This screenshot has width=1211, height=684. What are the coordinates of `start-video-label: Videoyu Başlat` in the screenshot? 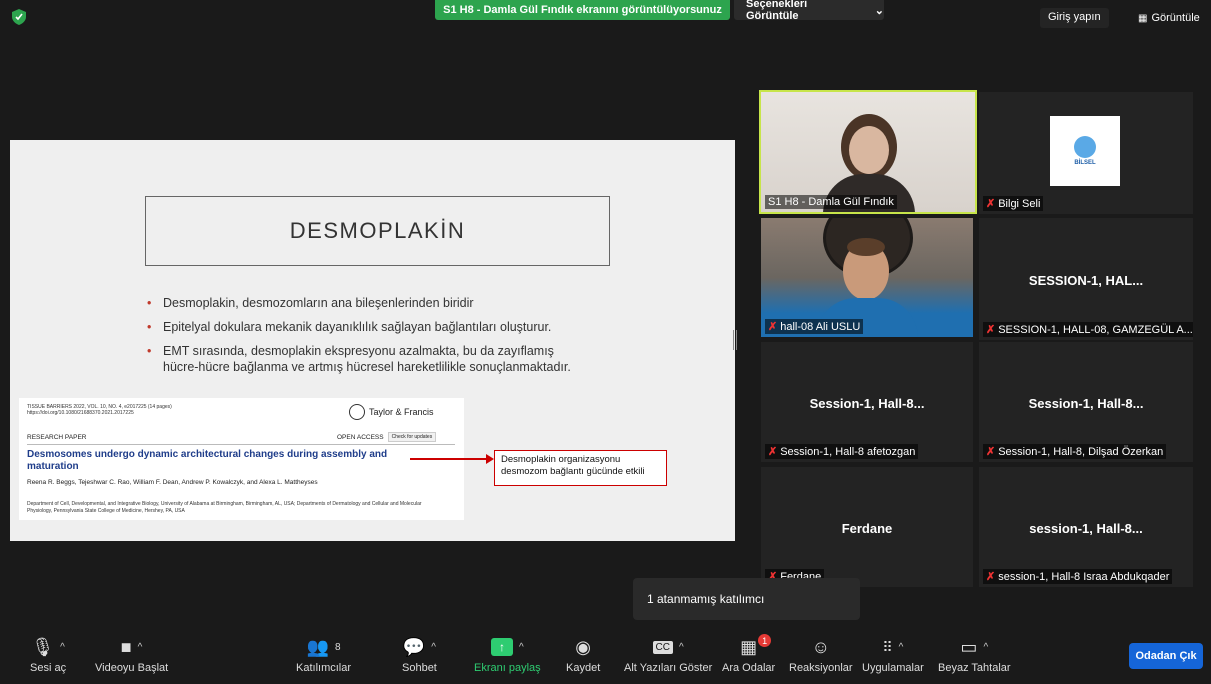 It's located at (132, 668).